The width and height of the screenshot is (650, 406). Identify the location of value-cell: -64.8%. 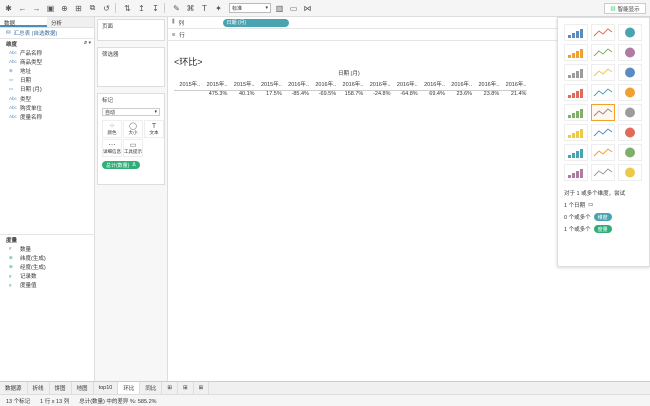
(405, 94).